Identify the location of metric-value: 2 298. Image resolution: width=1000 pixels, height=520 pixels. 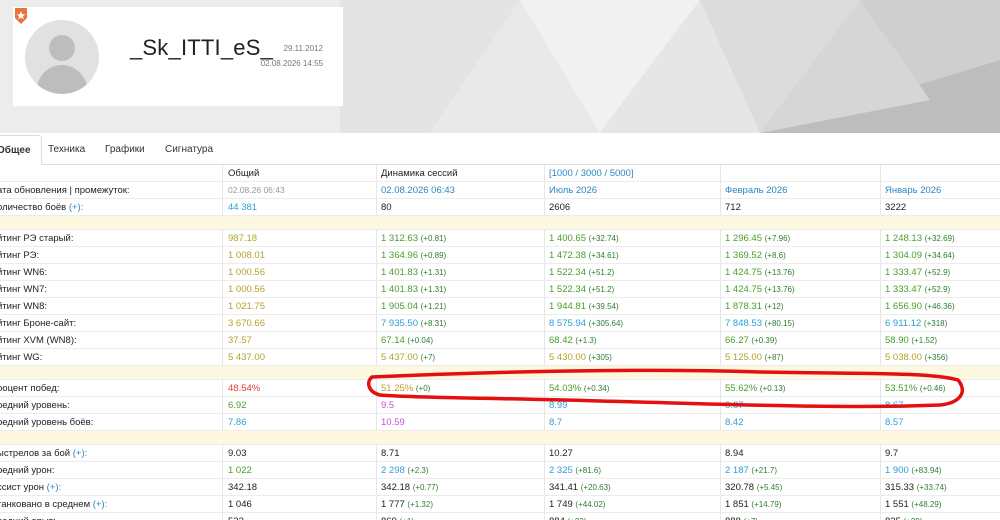
(393, 470).